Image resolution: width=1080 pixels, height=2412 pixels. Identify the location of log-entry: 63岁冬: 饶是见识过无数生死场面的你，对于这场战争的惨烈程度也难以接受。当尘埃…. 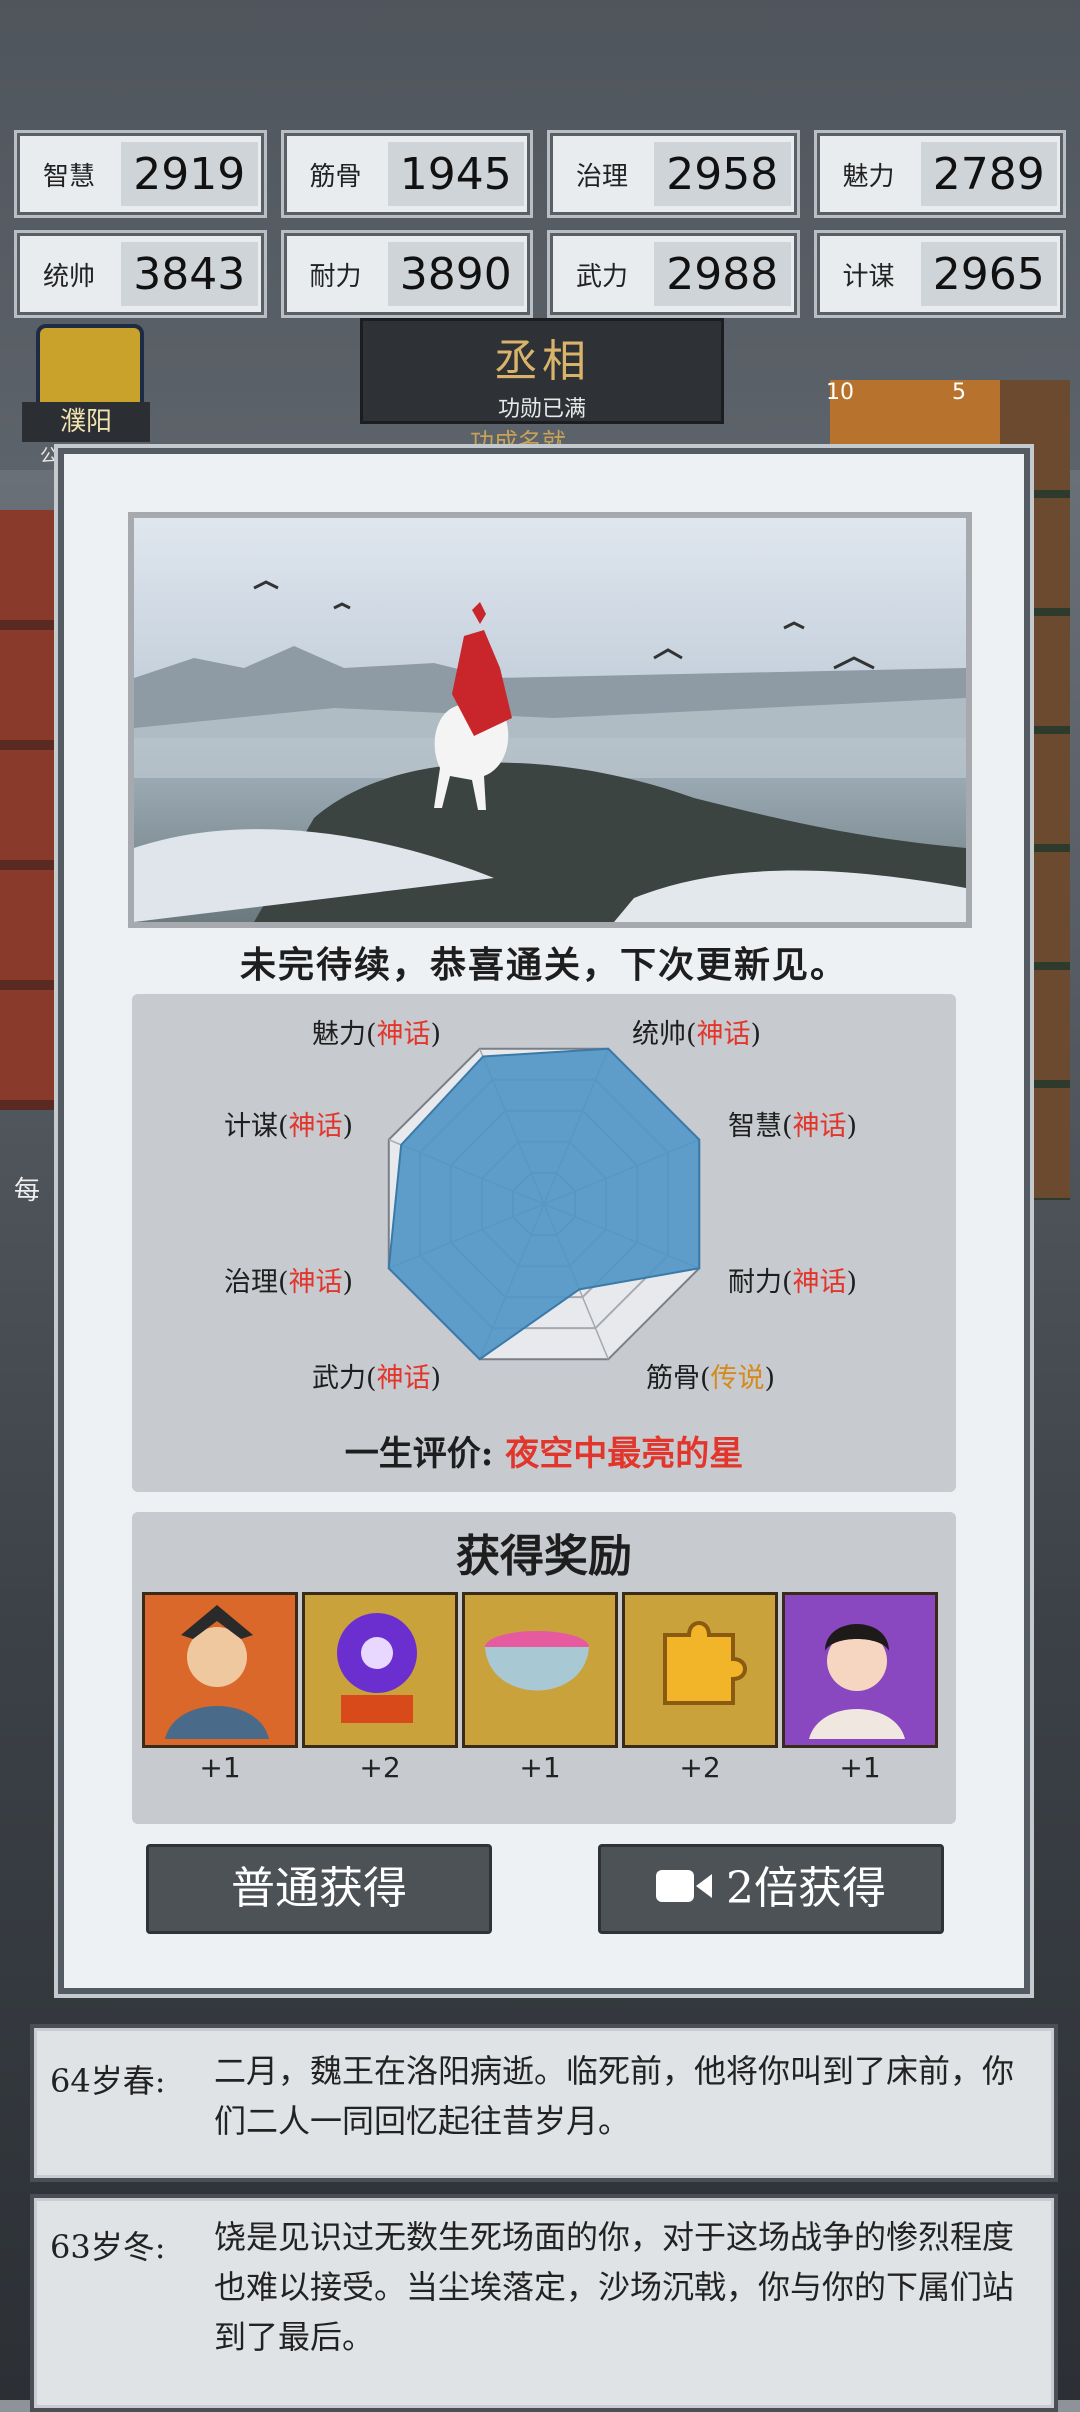
(544, 2303).